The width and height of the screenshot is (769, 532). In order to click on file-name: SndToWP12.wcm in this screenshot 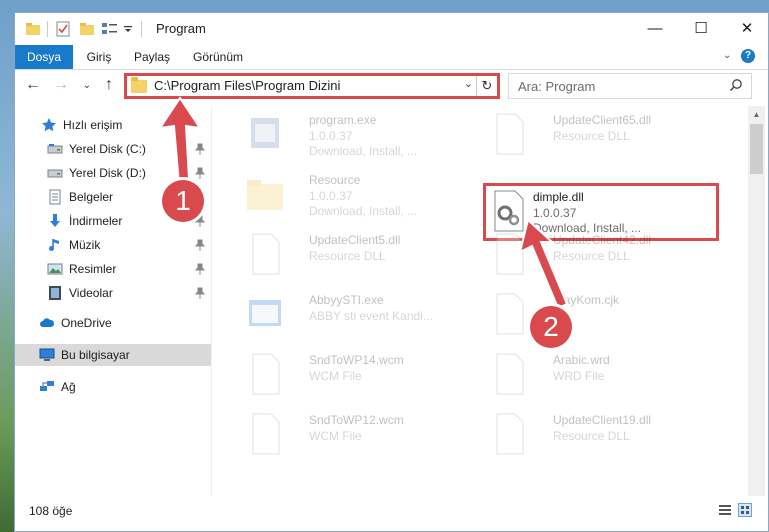, I will do `click(356, 420)`.